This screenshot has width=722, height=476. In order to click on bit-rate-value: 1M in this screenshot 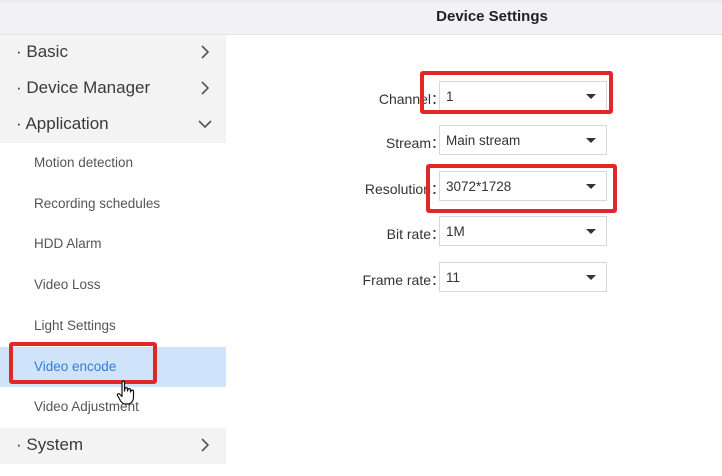, I will do `click(455, 231)`.